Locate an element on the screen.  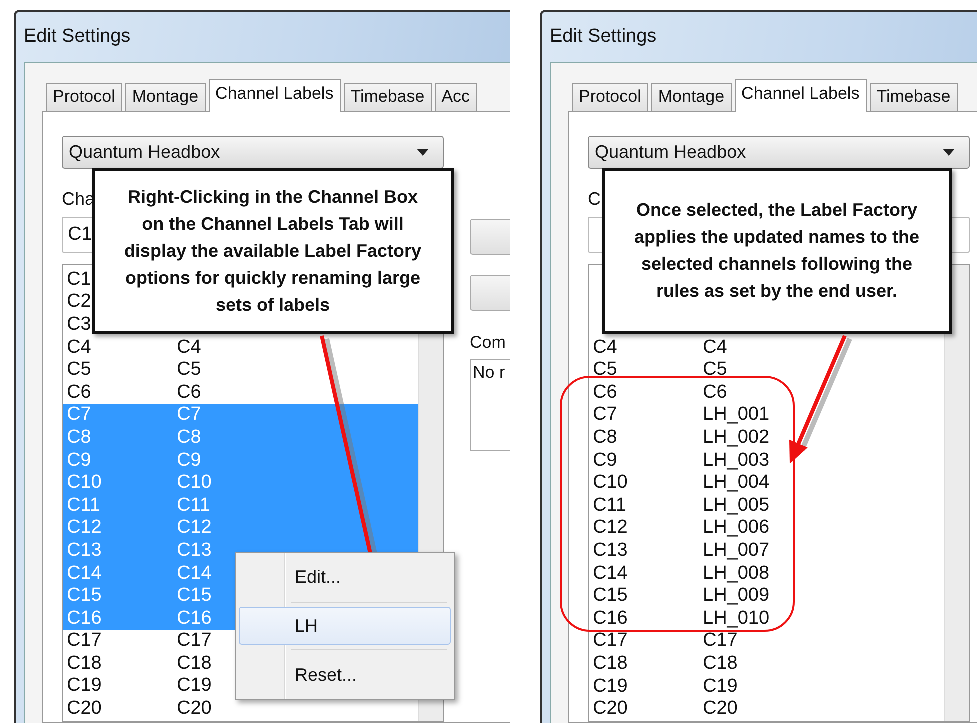
channel-label: C is located at coordinates (594, 200).